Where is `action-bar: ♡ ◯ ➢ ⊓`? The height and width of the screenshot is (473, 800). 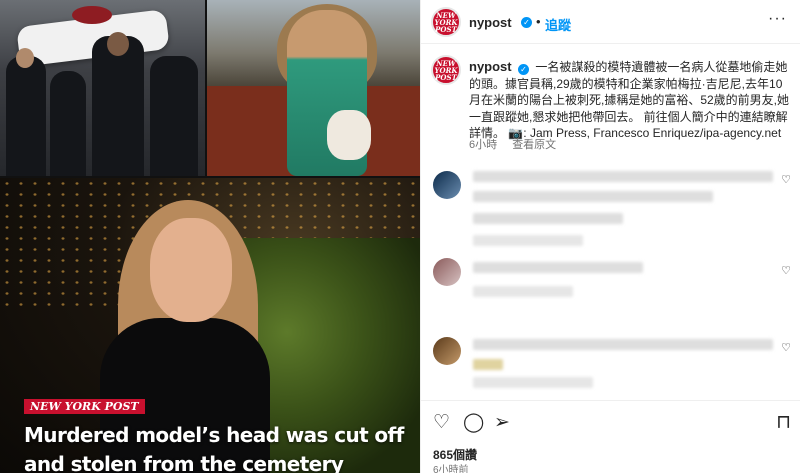
action-bar: ♡ ◯ ➢ ⊓ is located at coordinates (610, 420).